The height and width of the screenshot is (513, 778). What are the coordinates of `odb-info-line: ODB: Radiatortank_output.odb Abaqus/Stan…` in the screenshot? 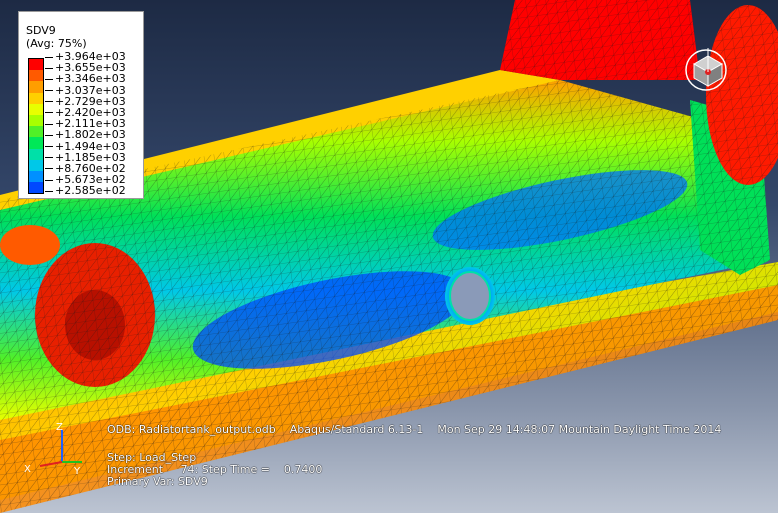 It's located at (414, 429).